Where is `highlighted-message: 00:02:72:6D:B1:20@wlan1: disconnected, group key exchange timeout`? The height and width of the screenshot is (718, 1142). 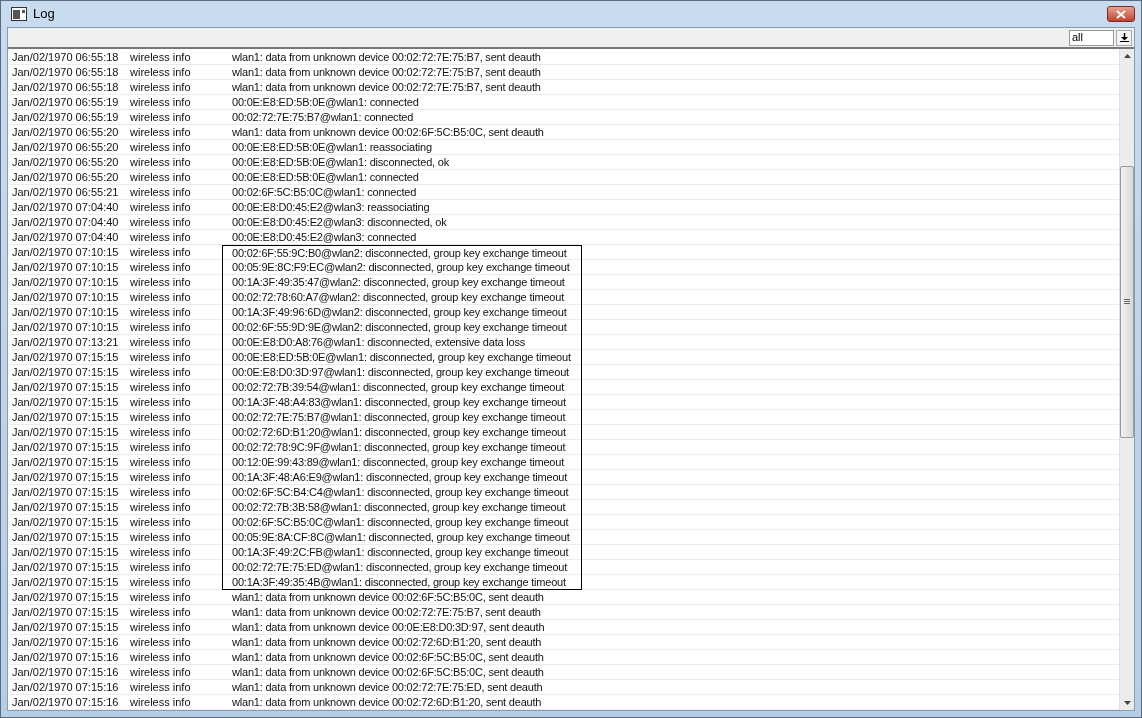 highlighted-message: 00:02:72:6D:B1:20@wlan1: disconnected, group key exchange timeout is located at coordinates (402, 432).